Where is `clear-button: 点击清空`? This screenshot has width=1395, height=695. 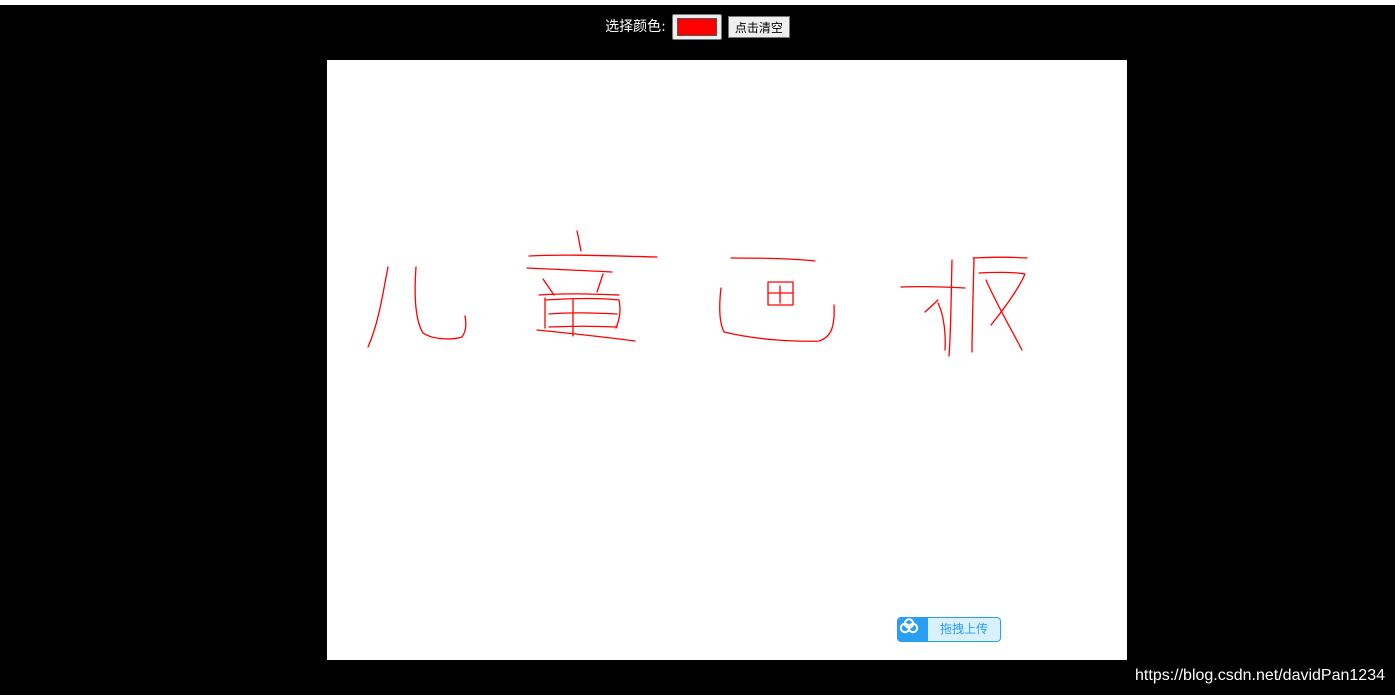 clear-button: 点击清空 is located at coordinates (758, 27).